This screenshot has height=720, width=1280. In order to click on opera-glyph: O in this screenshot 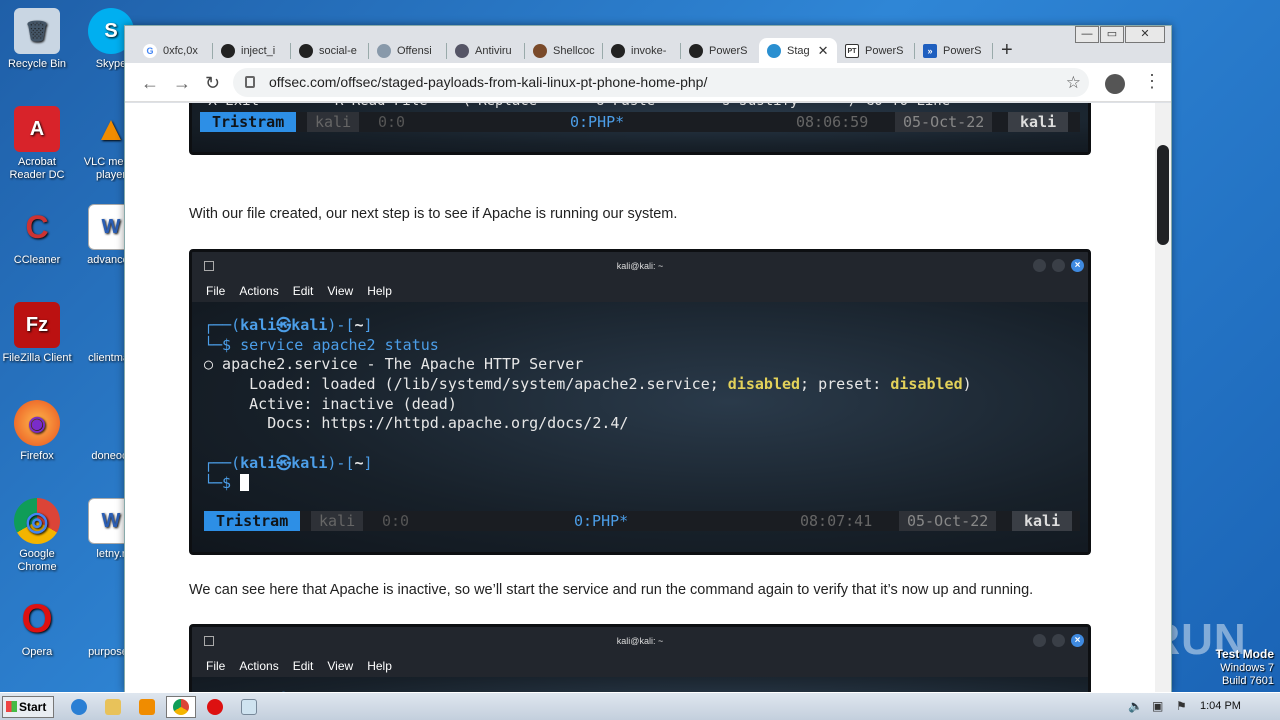, I will do `click(37, 618)`.